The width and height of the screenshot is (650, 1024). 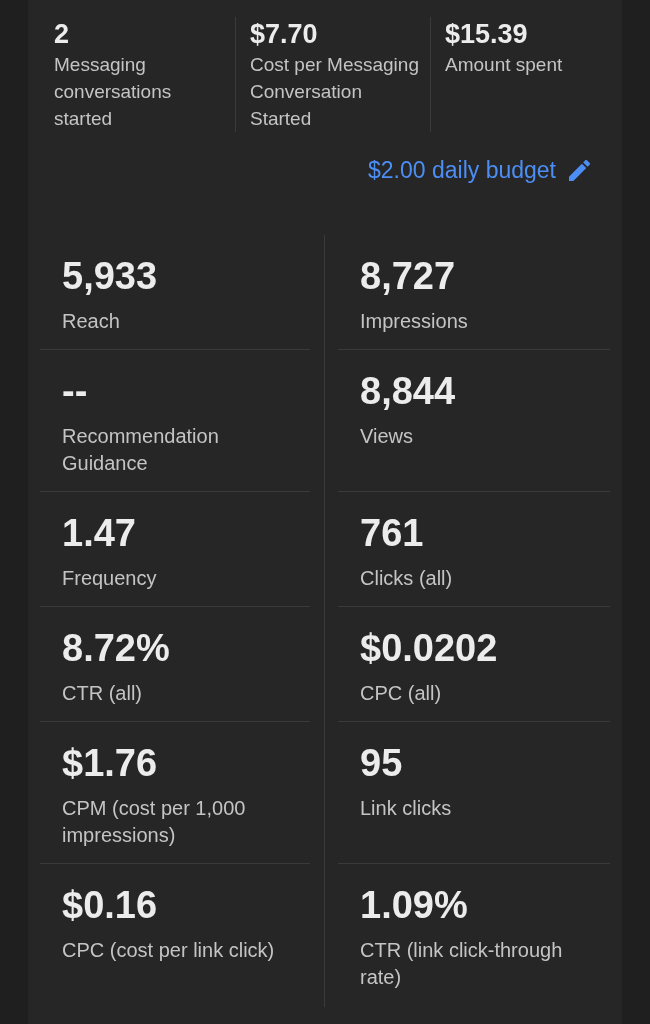 I want to click on metric-value: 1.09%, so click(x=414, y=905).